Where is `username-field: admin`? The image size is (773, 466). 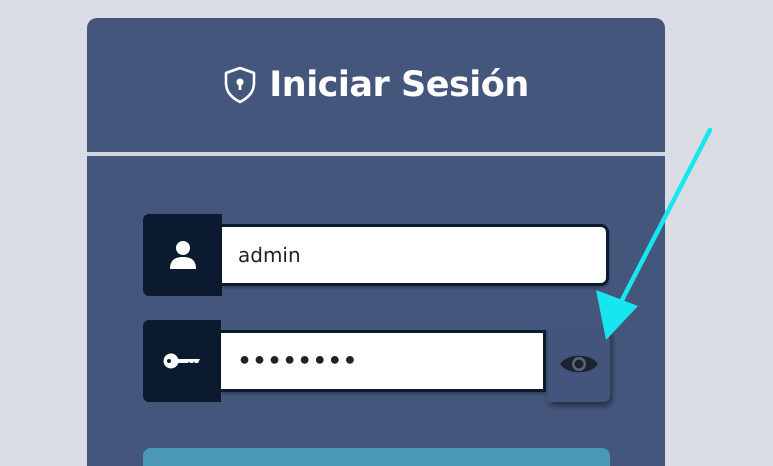
username-field: admin is located at coordinates (415, 255).